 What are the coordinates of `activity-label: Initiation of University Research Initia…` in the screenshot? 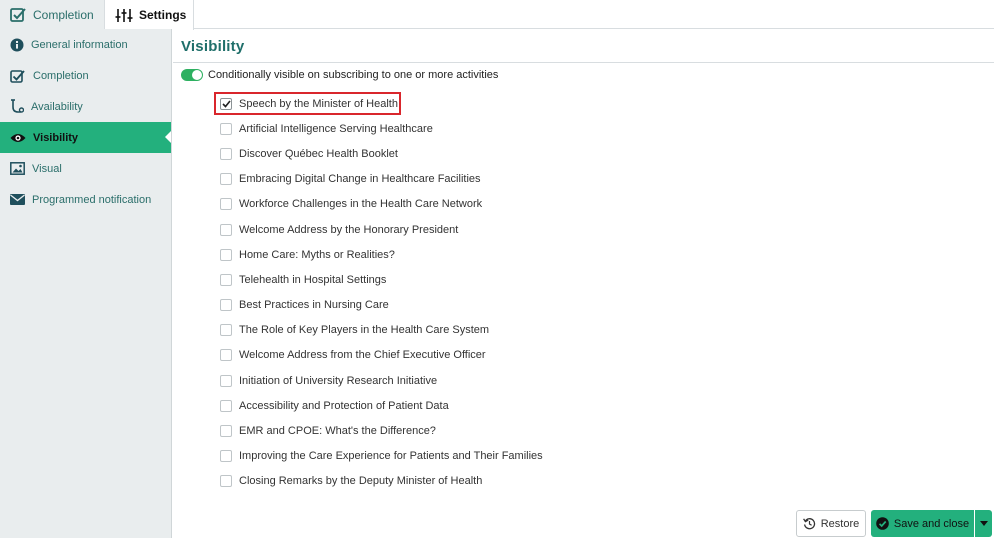 It's located at (338, 380).